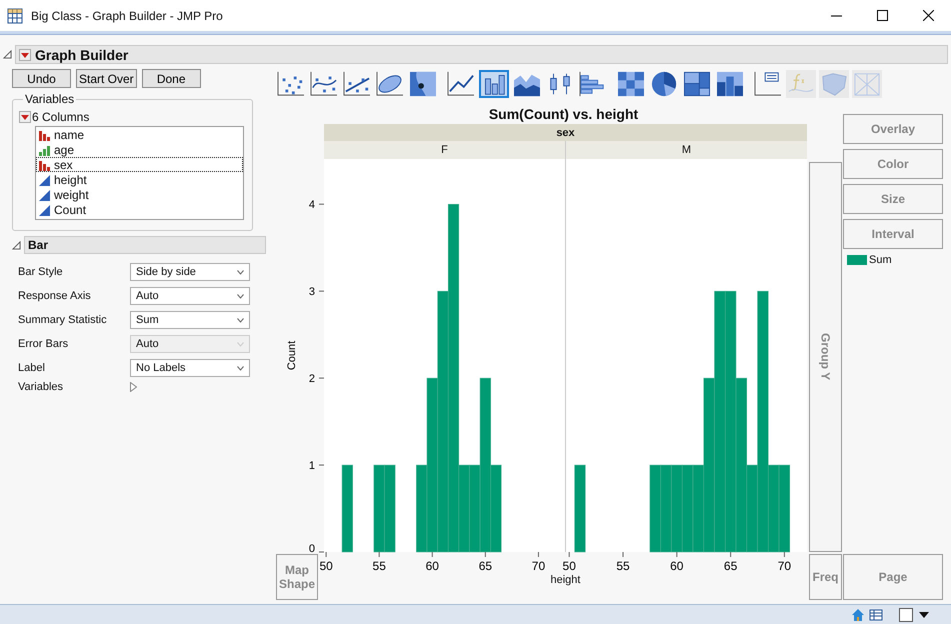 The width and height of the screenshot is (951, 624). Describe the element at coordinates (44, 344) in the screenshot. I see `option-label: Error Bars` at that location.